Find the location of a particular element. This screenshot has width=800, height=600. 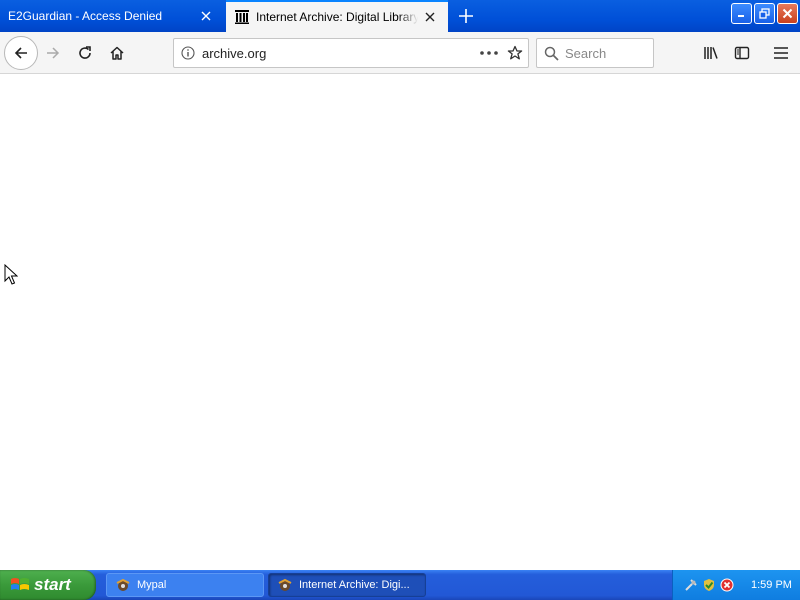

address-url: archive.org is located at coordinates (339, 53).